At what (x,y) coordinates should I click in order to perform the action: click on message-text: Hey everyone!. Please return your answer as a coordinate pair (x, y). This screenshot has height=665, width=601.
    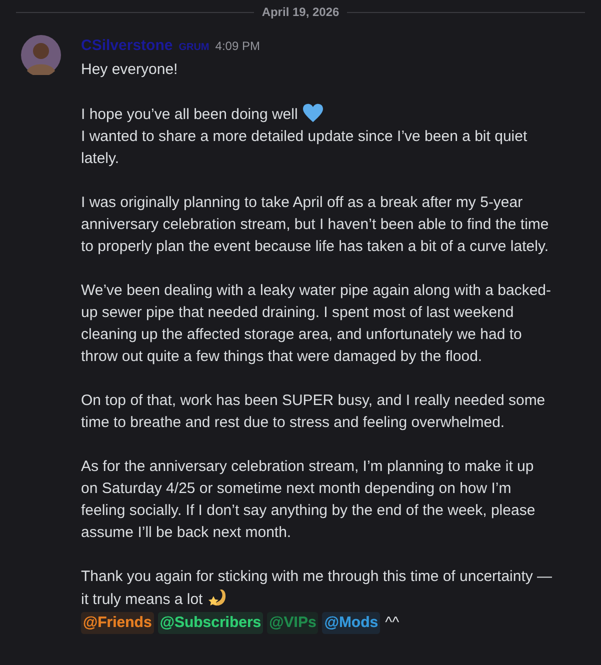
    Looking at the image, I should click on (130, 70).